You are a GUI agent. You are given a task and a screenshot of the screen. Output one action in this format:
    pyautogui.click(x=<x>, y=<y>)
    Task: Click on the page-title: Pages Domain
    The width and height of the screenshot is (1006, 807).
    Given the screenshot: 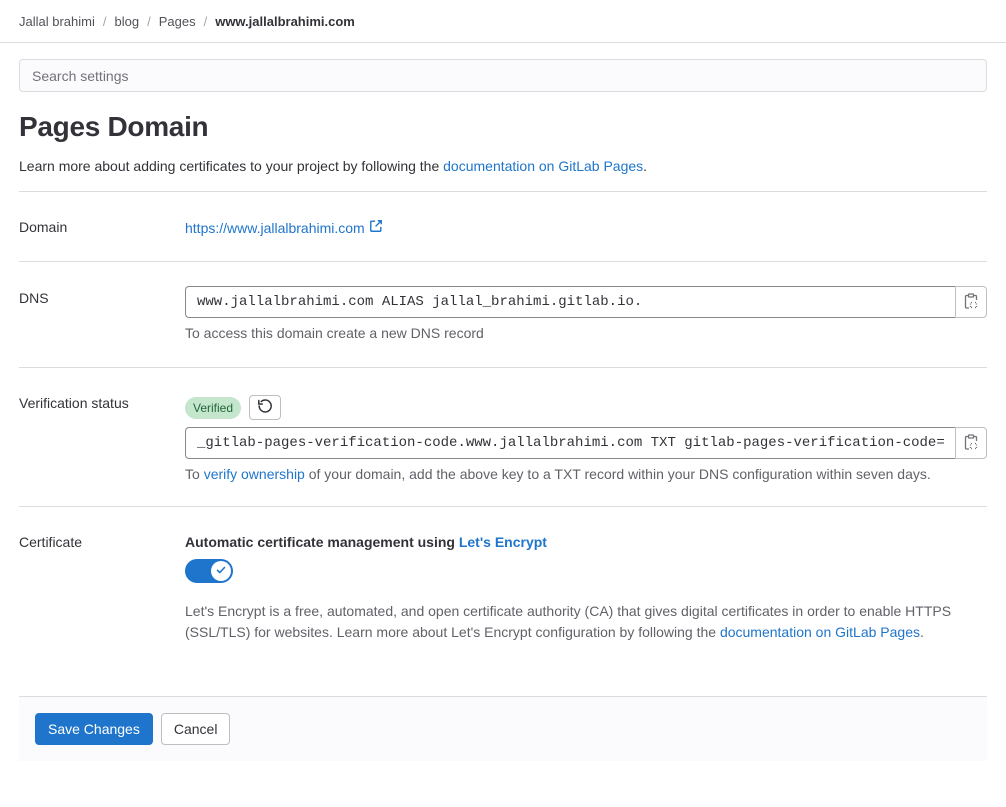 What is the action you would take?
    pyautogui.click(x=114, y=126)
    